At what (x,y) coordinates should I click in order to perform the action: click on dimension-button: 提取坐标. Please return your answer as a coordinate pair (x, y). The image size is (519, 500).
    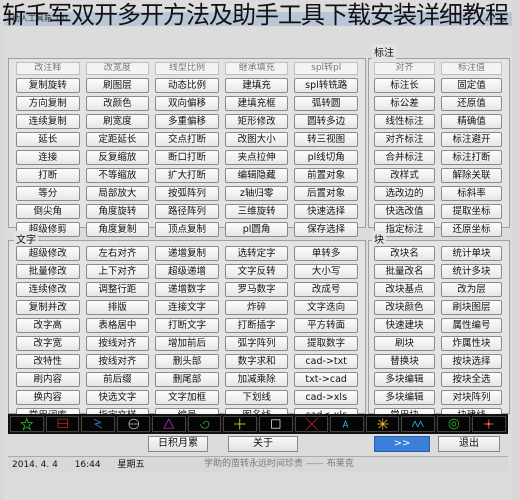
    Looking at the image, I should click on (471, 211).